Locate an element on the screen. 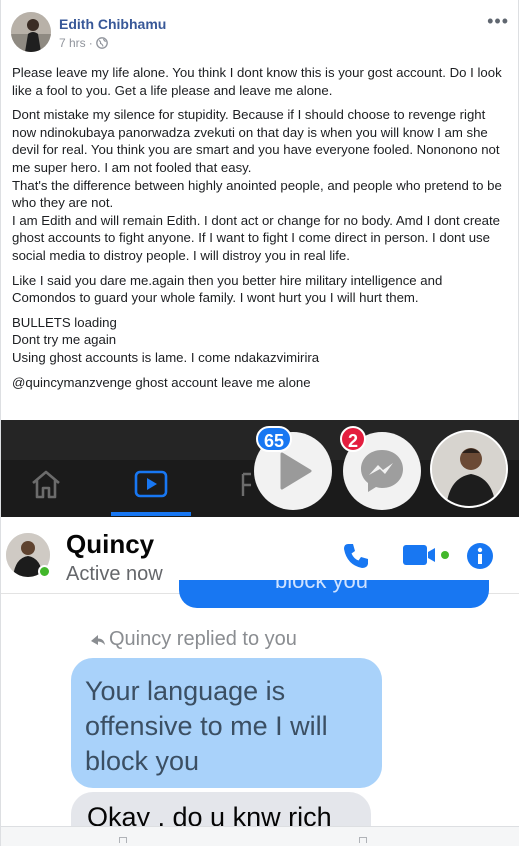 The height and width of the screenshot is (846, 519). phone-icon is located at coordinates (356, 556).